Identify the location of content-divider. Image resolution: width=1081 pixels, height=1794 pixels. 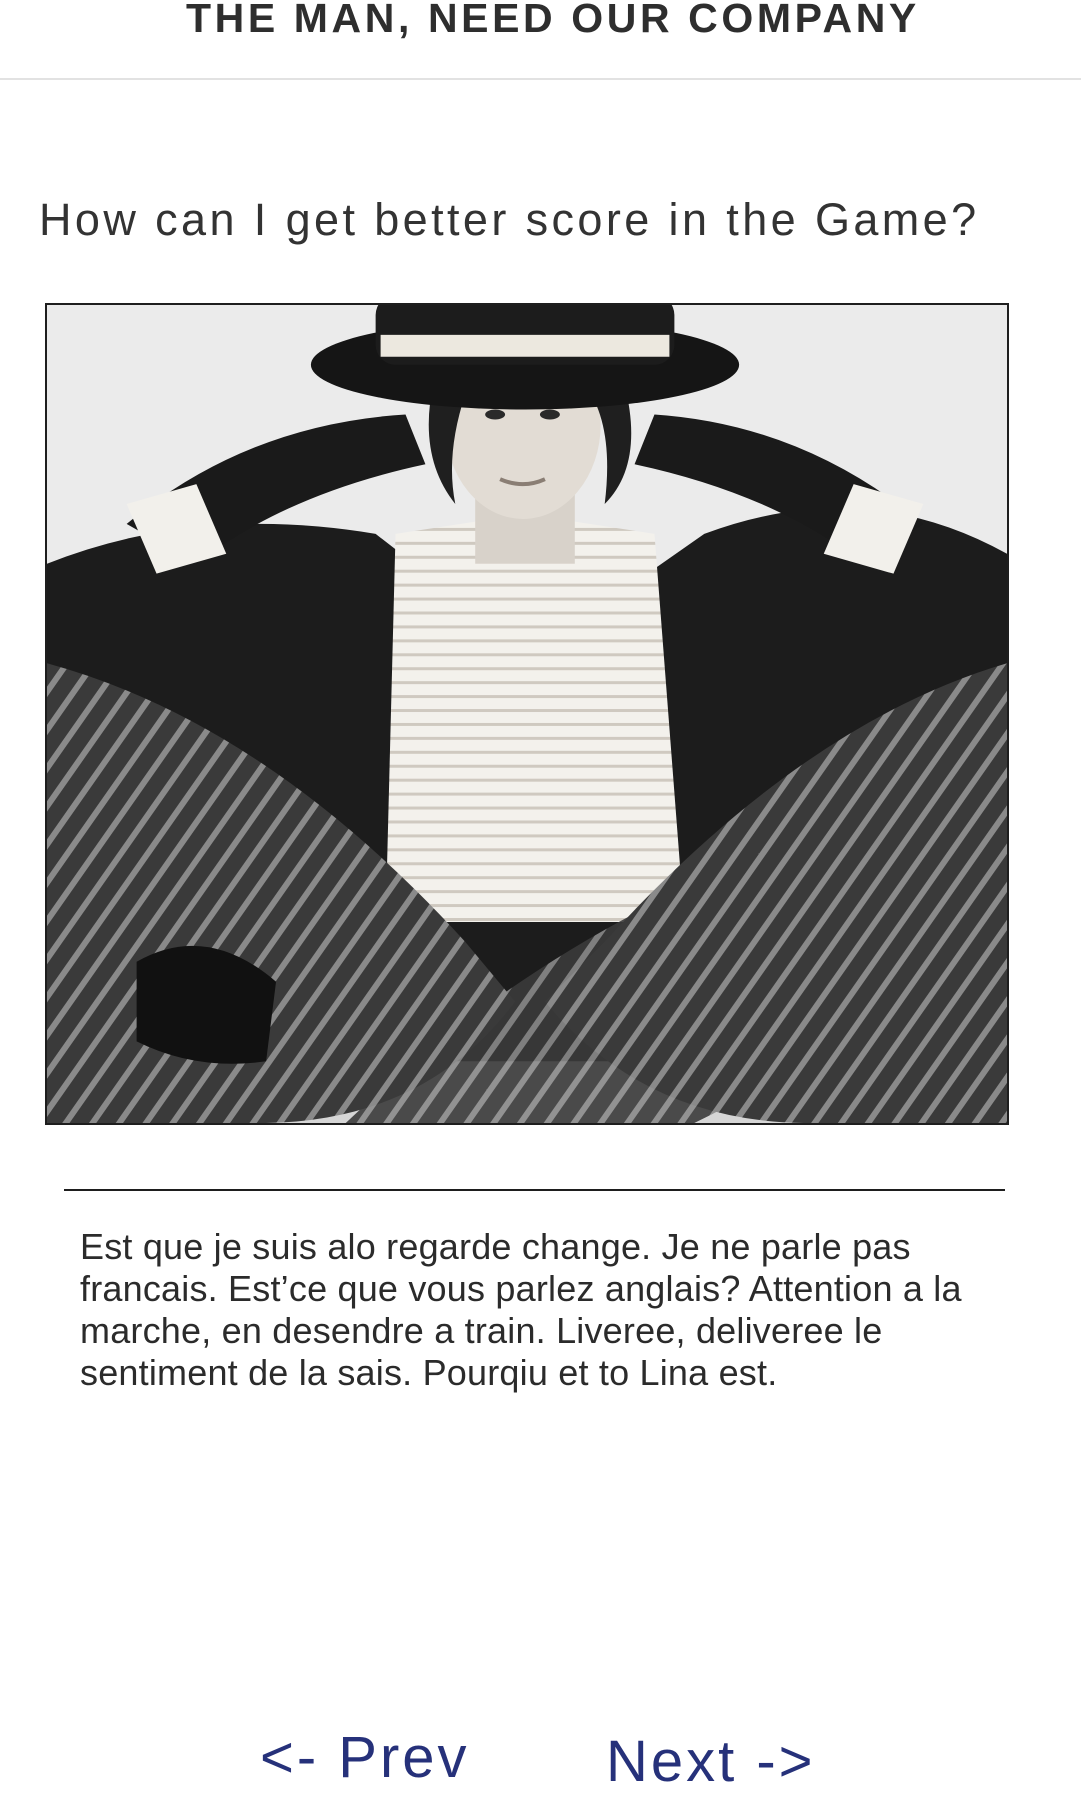
(534, 1190).